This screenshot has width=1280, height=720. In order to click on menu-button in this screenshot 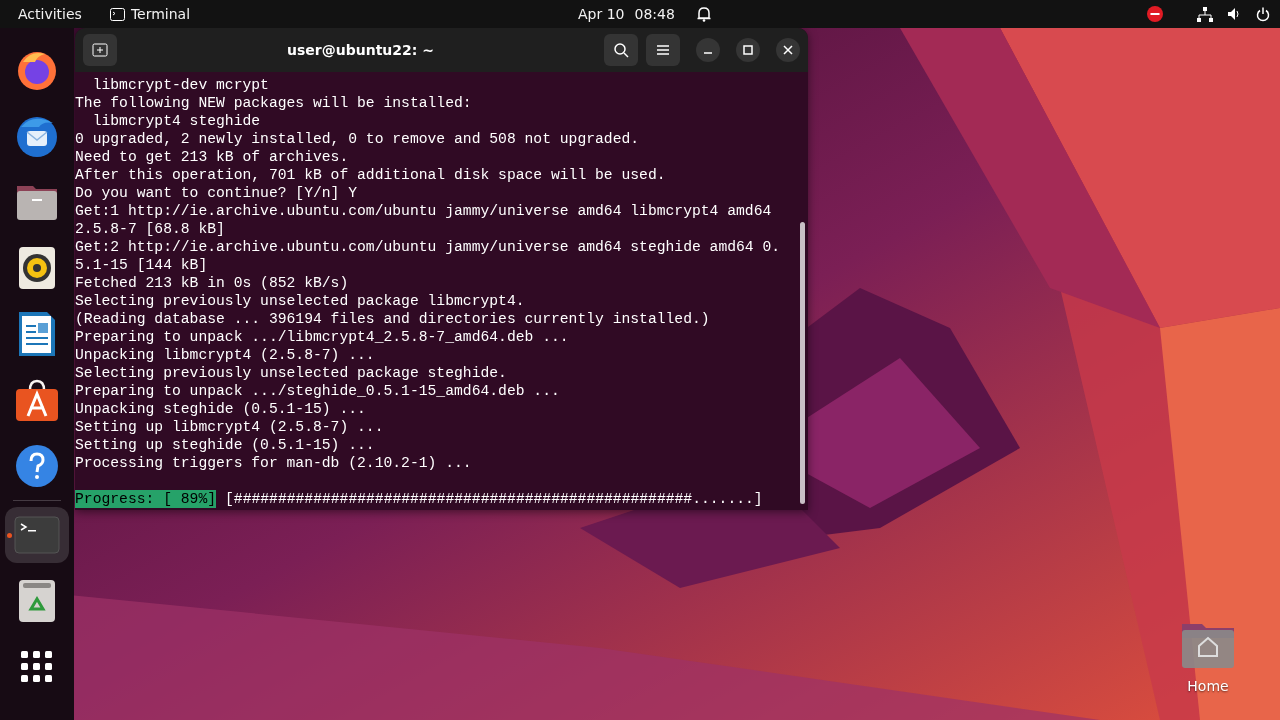, I will do `click(663, 50)`.